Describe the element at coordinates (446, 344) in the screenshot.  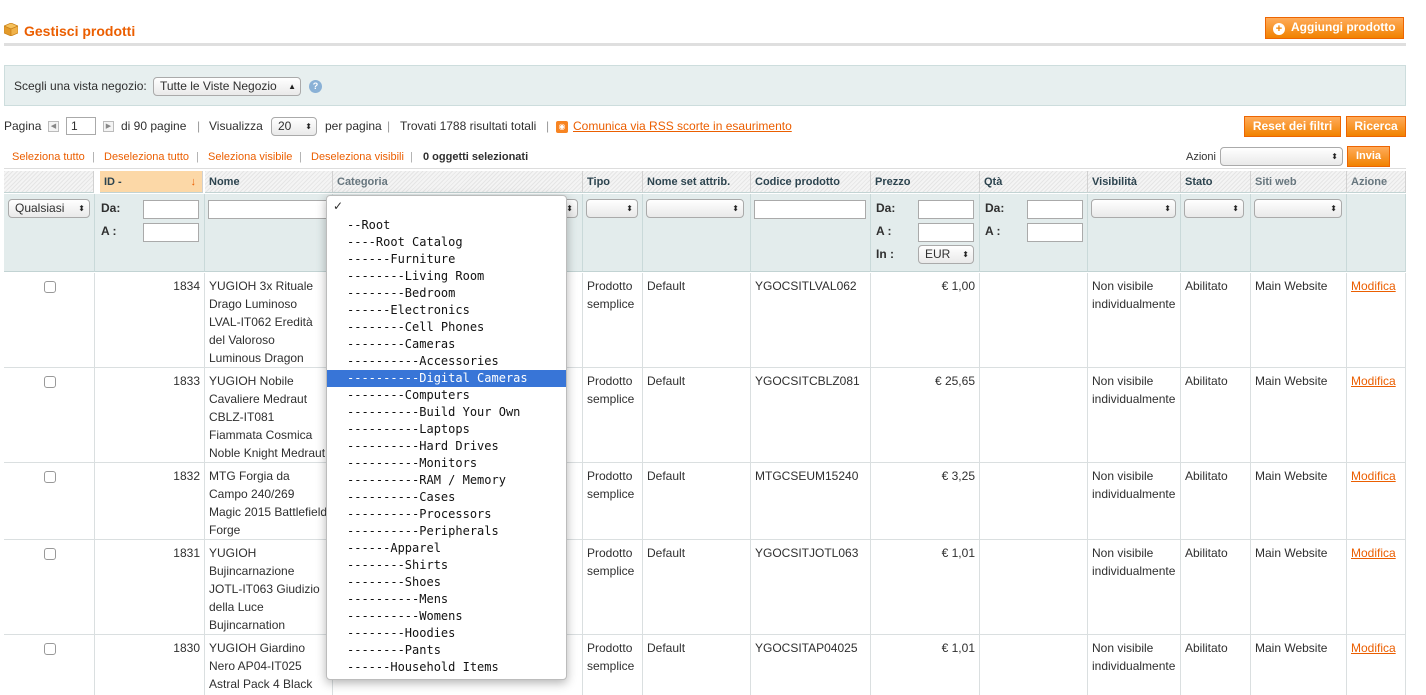
I see `category-option: --------Cameras` at that location.